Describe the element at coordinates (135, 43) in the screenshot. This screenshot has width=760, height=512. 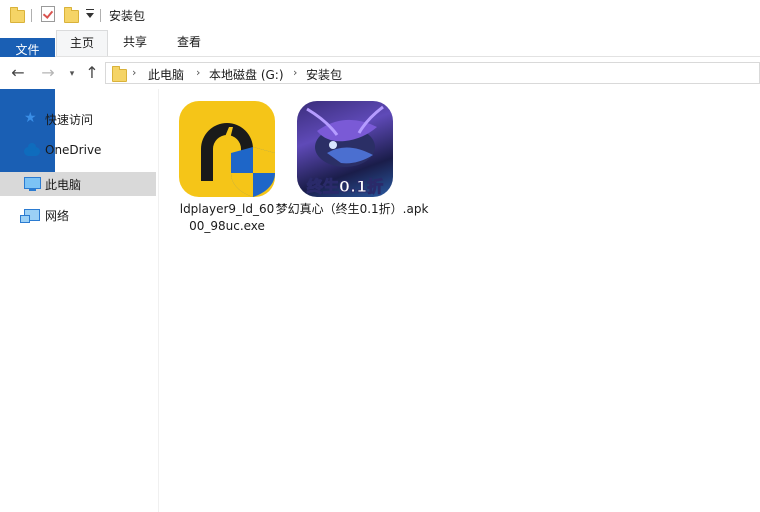
I see `tab-share: 共享` at that location.